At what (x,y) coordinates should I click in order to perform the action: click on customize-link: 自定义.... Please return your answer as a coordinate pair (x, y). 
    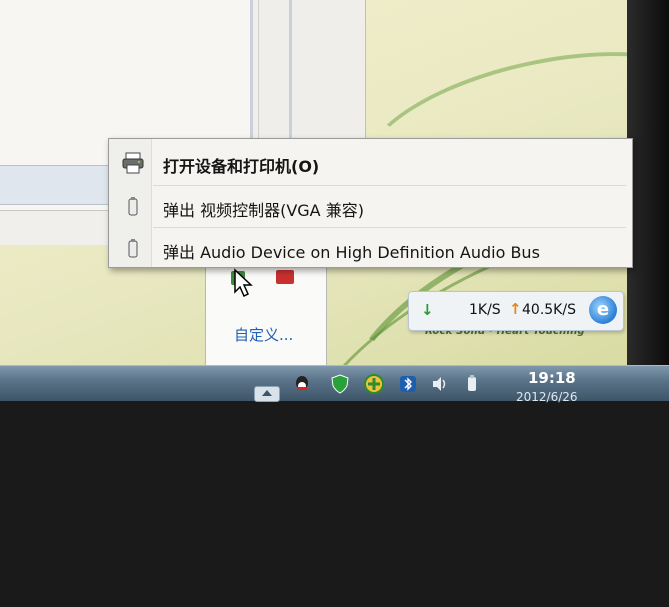
    Looking at the image, I should click on (263, 334).